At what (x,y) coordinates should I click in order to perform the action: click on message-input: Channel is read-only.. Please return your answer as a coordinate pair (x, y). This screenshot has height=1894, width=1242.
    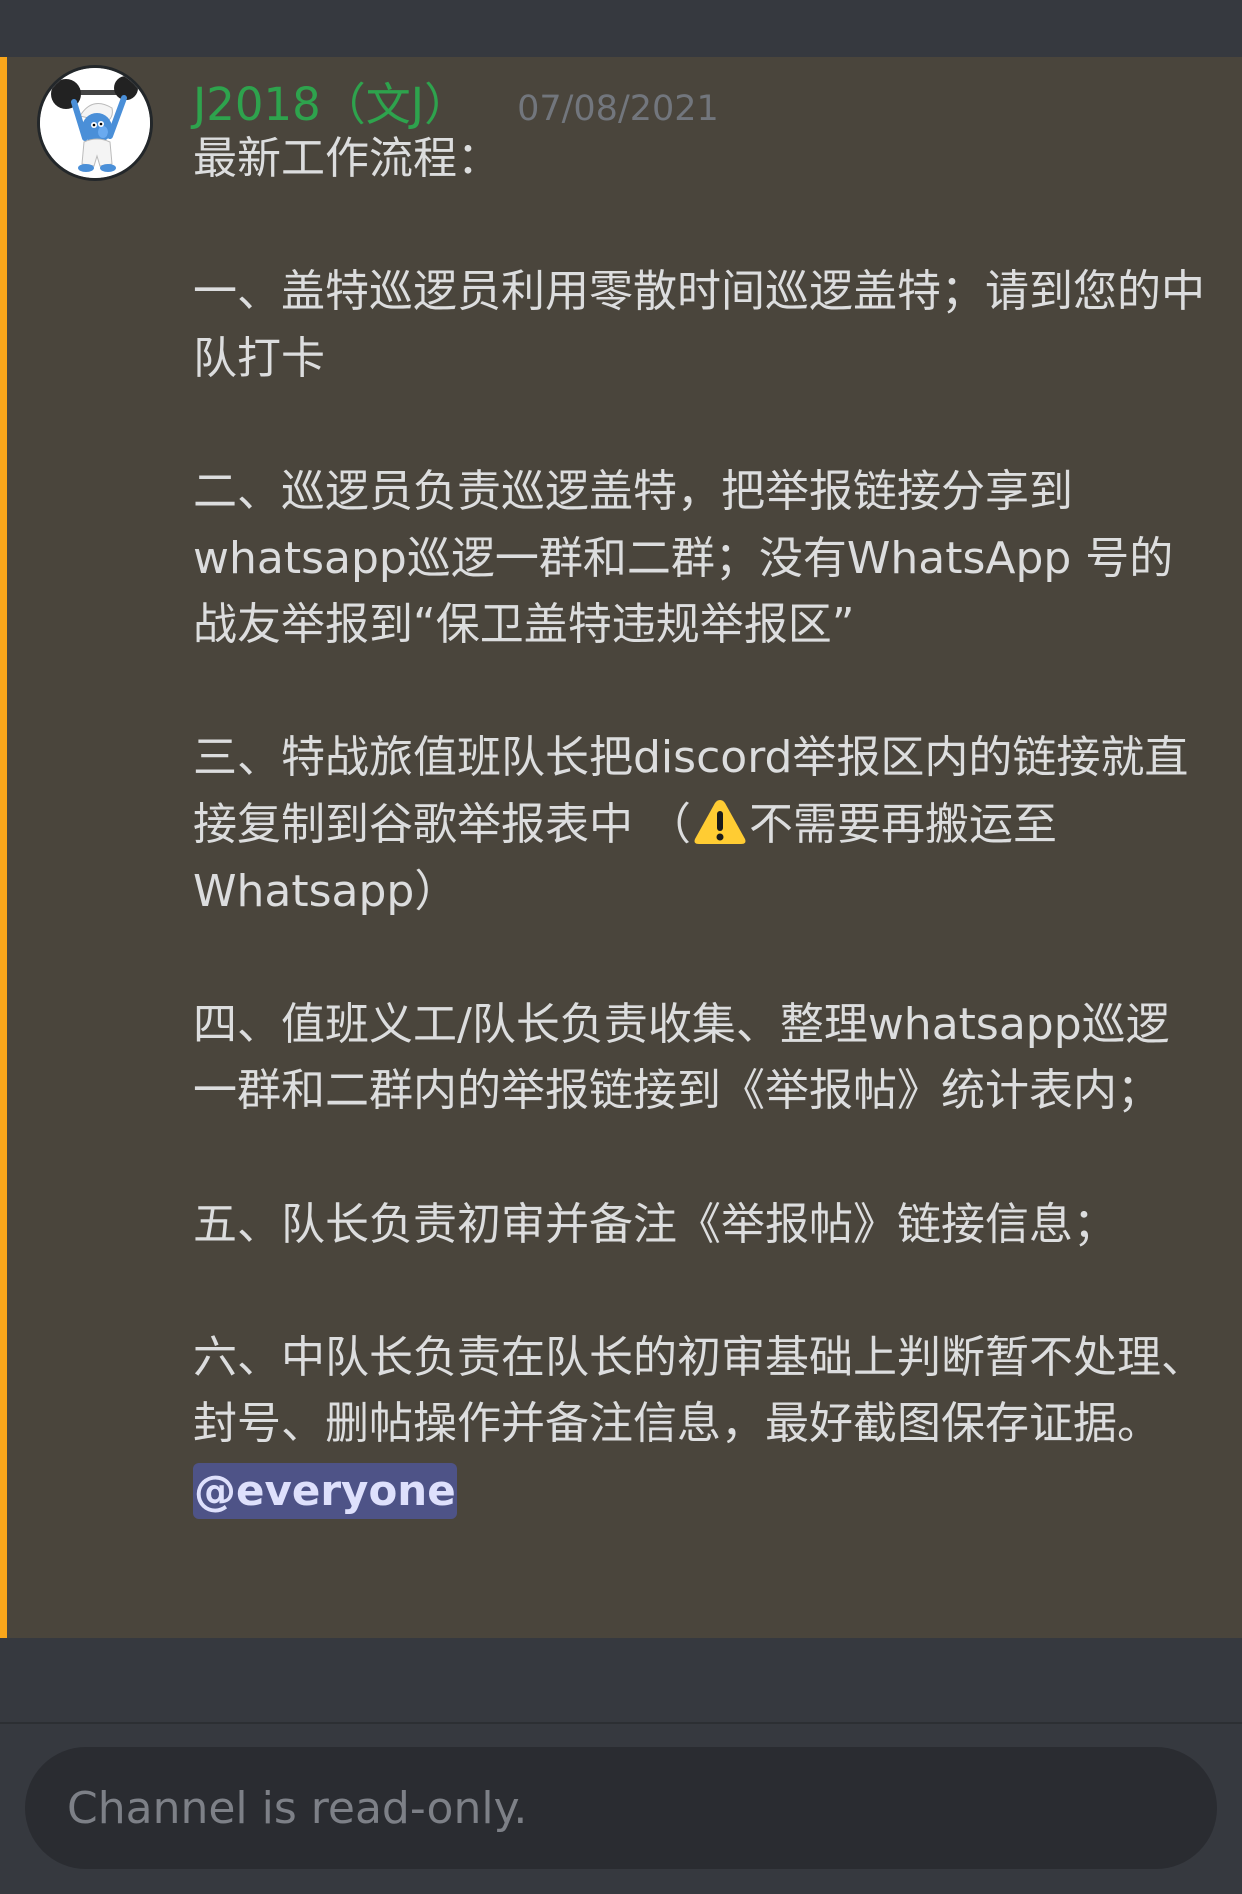
    Looking at the image, I should click on (621, 1808).